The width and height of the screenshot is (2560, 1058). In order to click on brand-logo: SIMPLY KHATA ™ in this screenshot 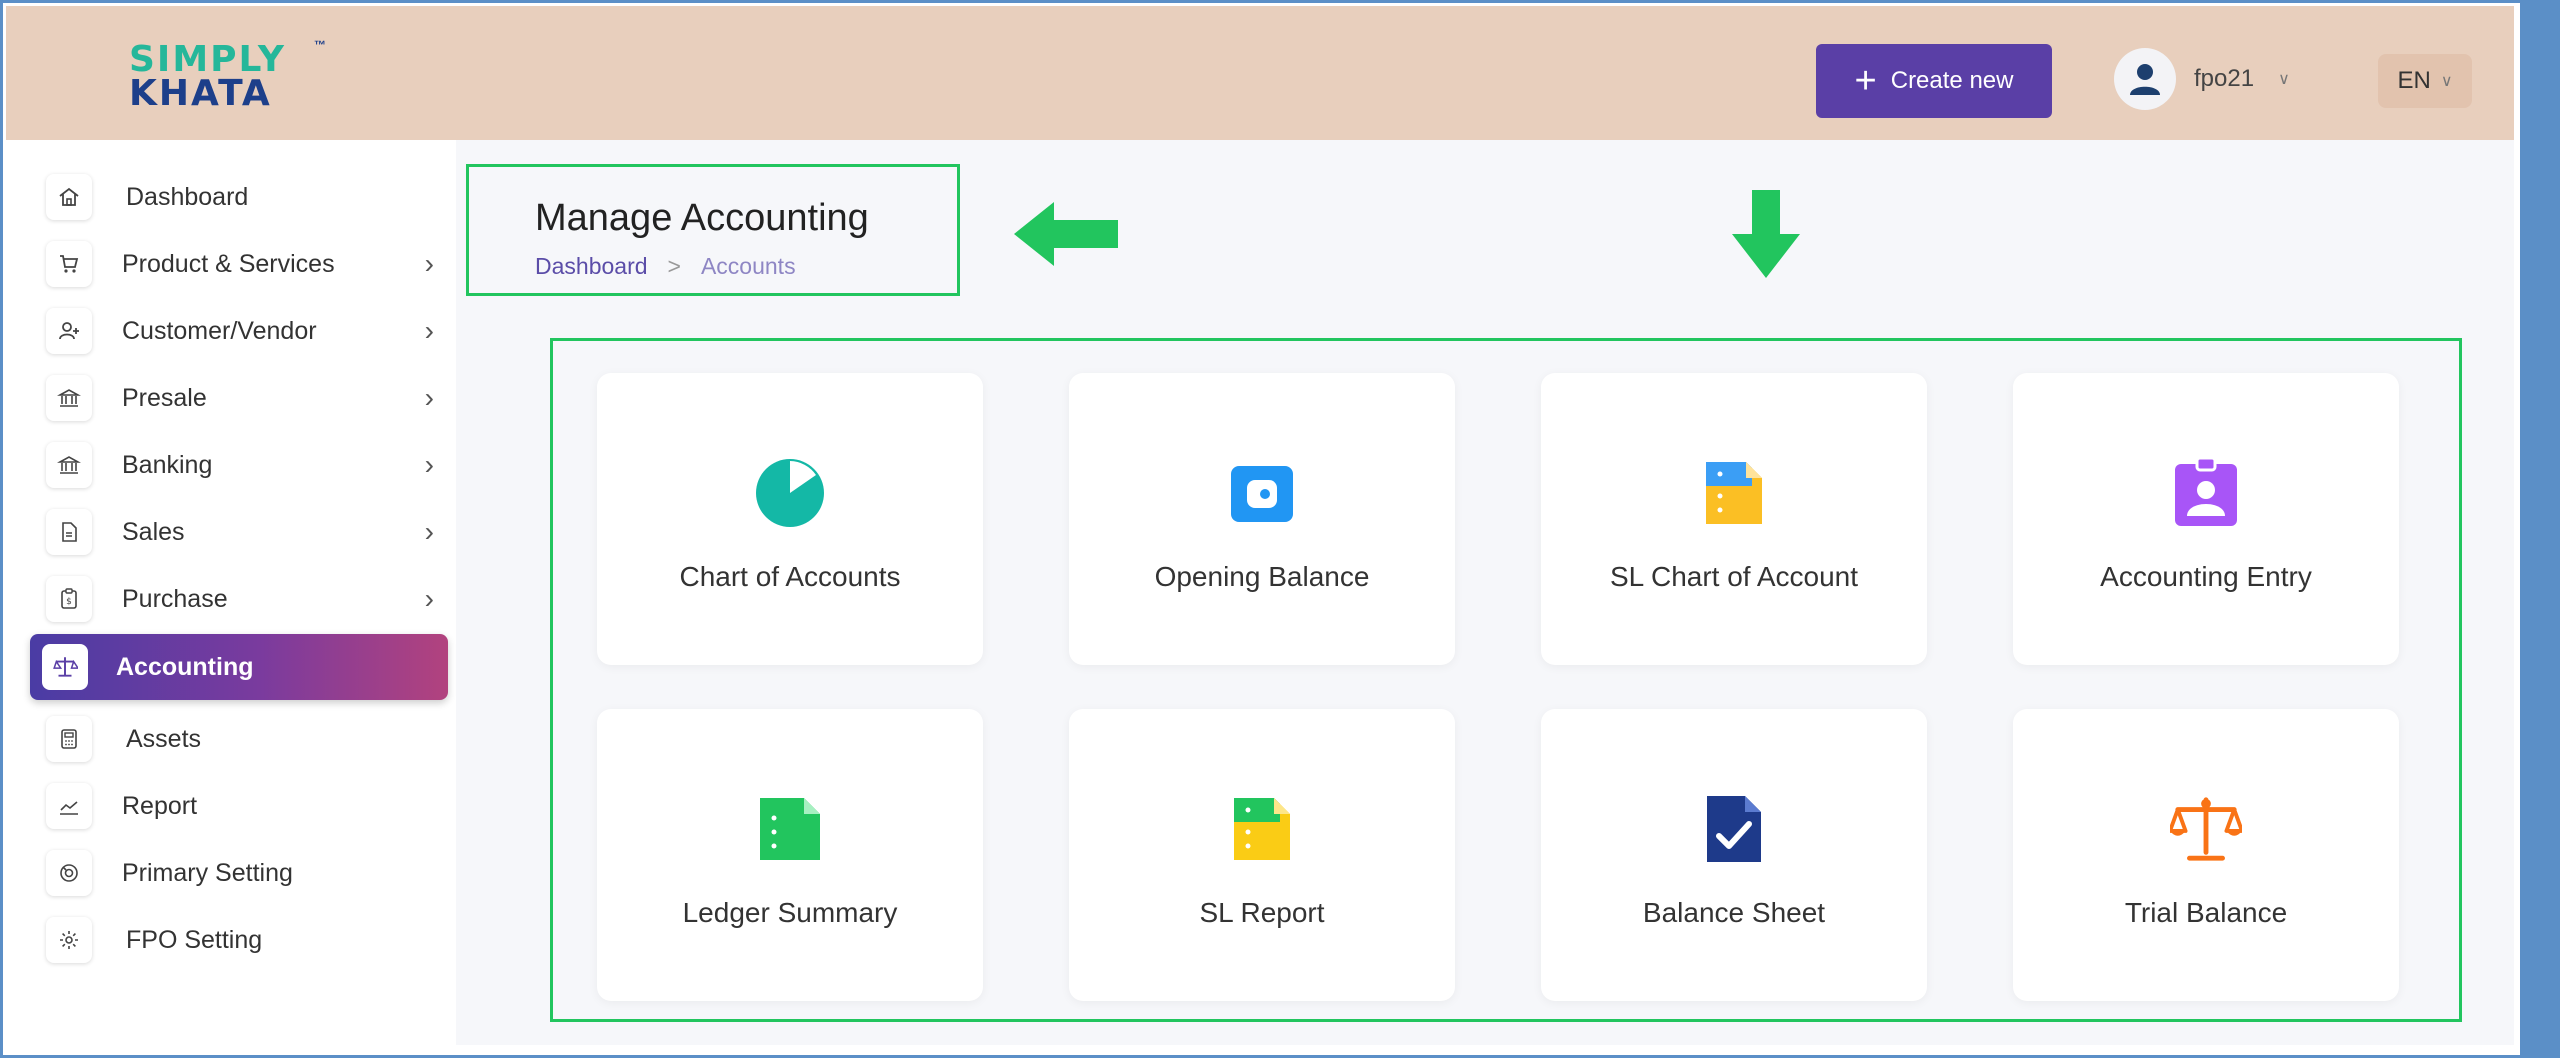, I will do `click(229, 76)`.